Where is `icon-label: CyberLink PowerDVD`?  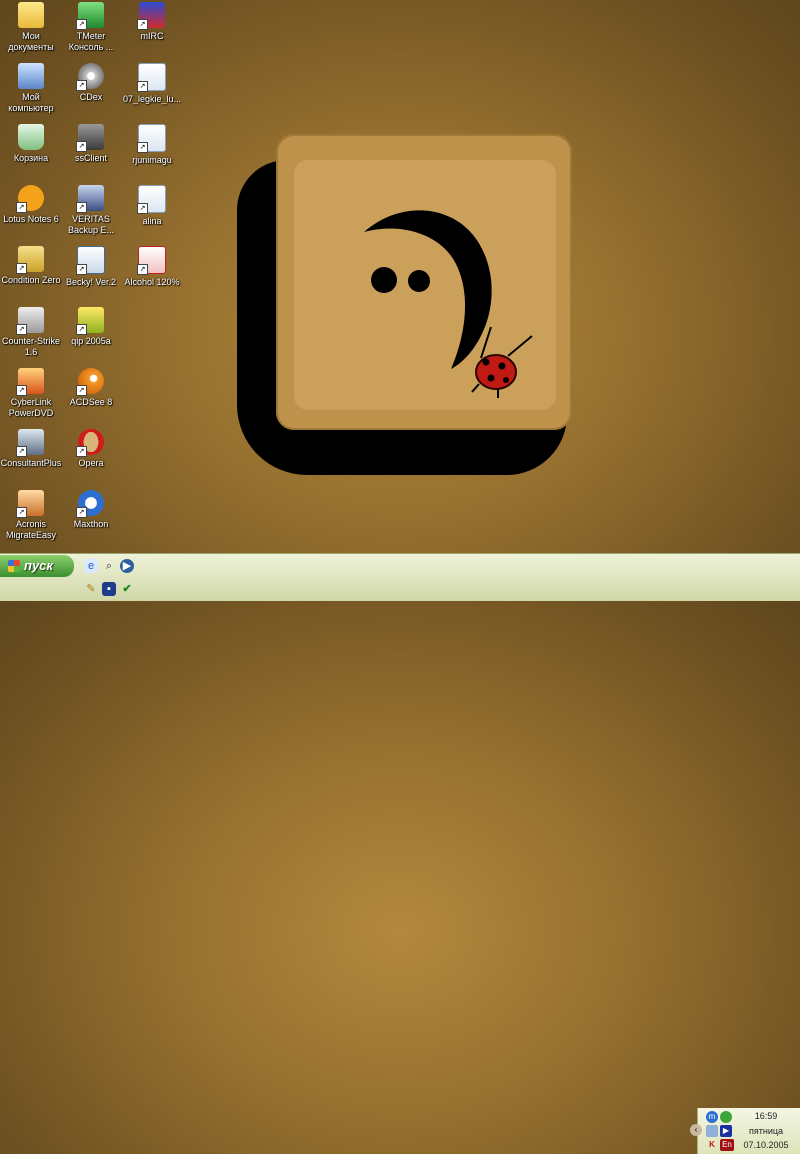 icon-label: CyberLink PowerDVD is located at coordinates (31, 407).